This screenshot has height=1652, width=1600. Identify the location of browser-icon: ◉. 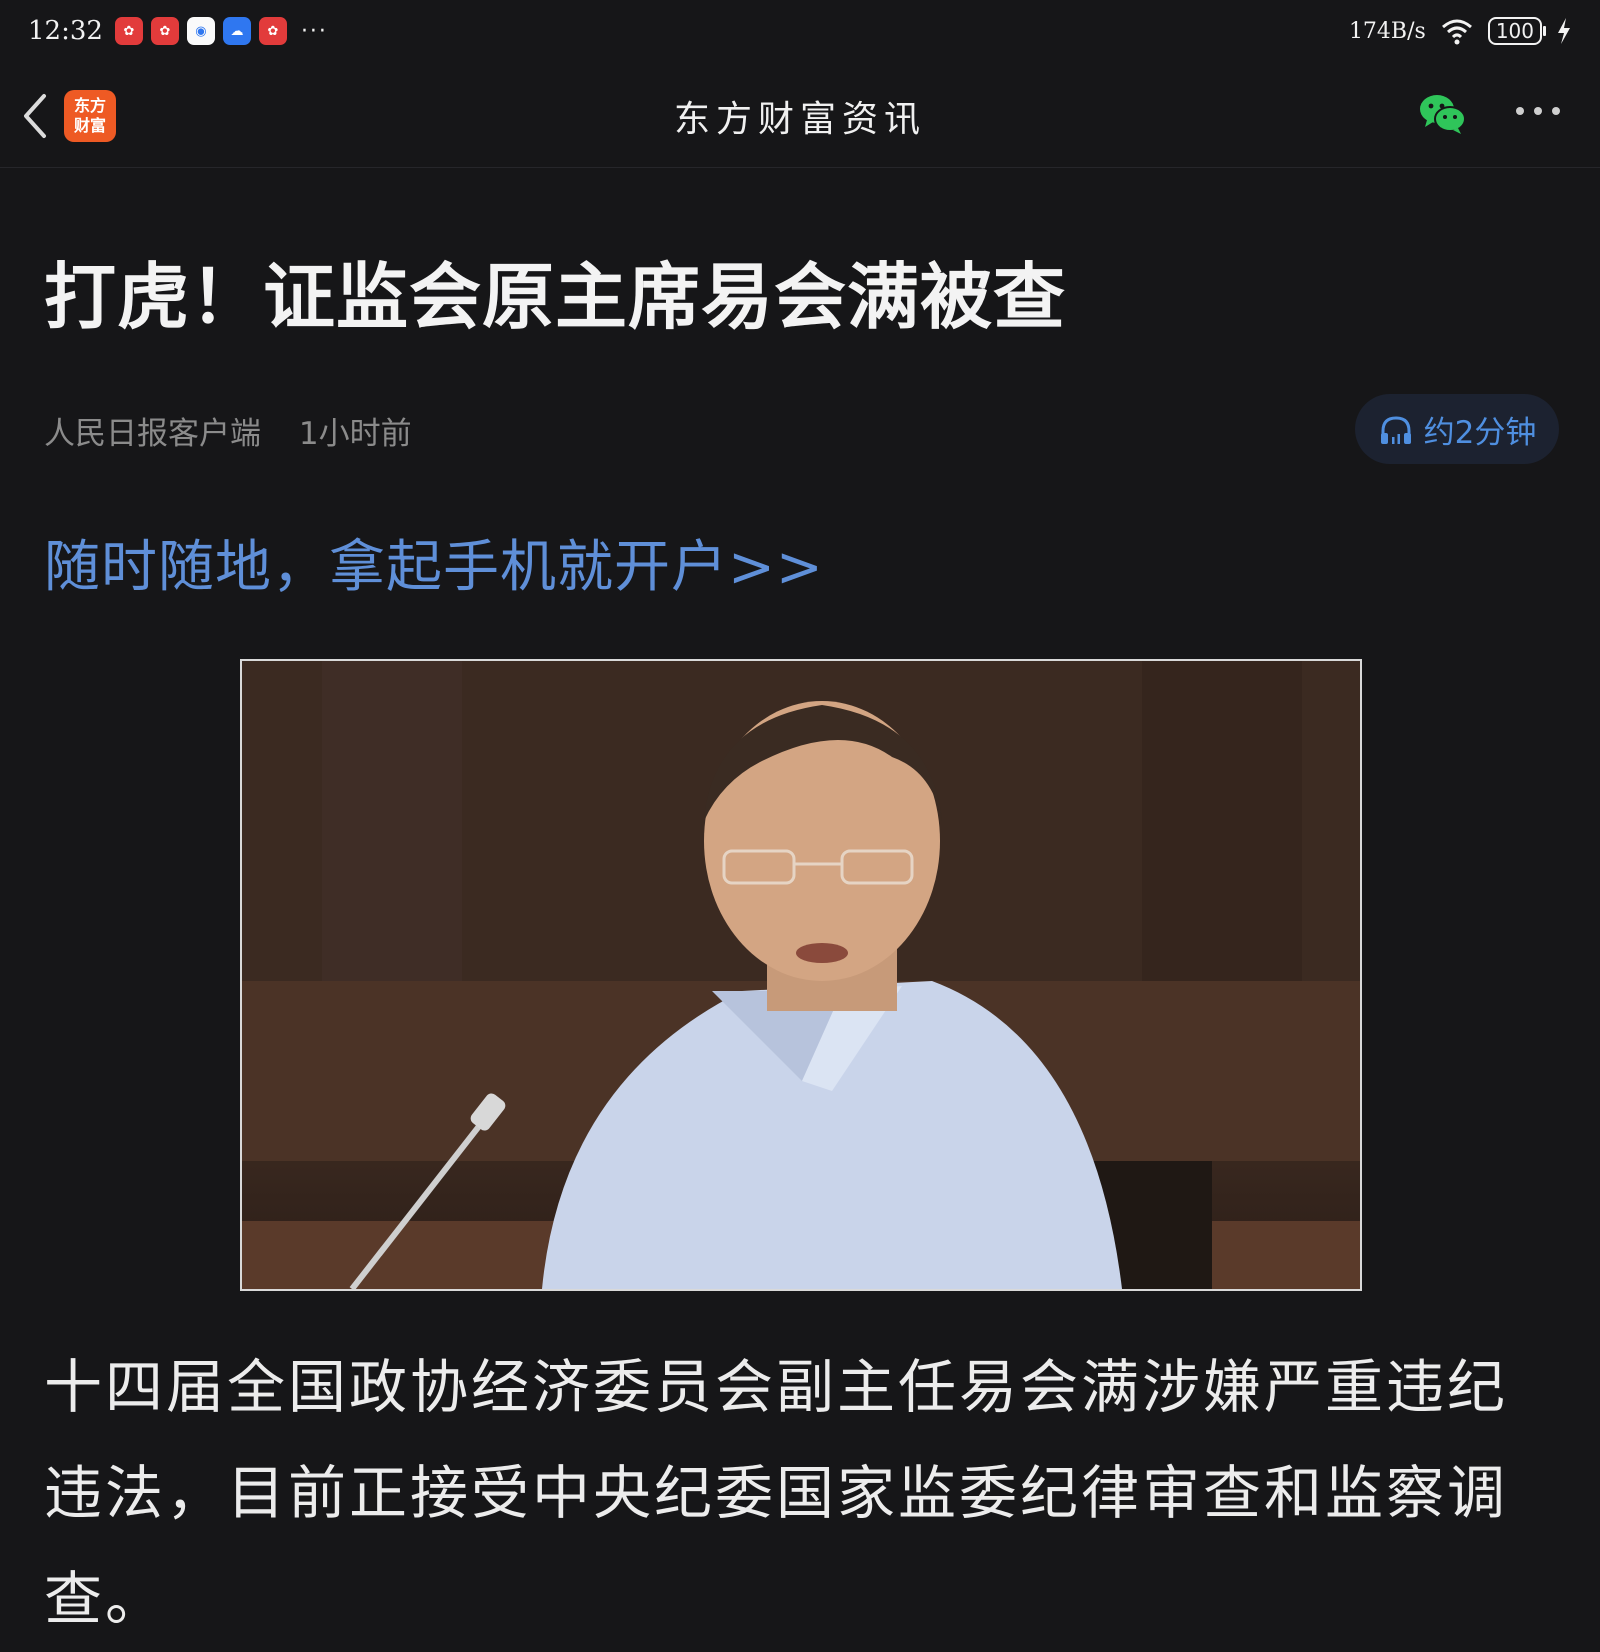
(200, 31).